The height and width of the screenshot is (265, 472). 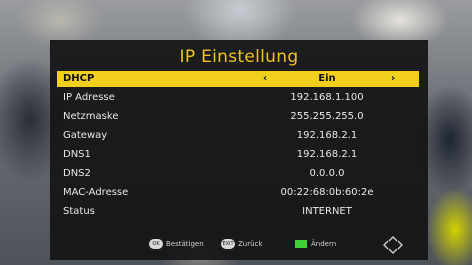 I want to click on row-value: 0.0.0.0, so click(x=327, y=173).